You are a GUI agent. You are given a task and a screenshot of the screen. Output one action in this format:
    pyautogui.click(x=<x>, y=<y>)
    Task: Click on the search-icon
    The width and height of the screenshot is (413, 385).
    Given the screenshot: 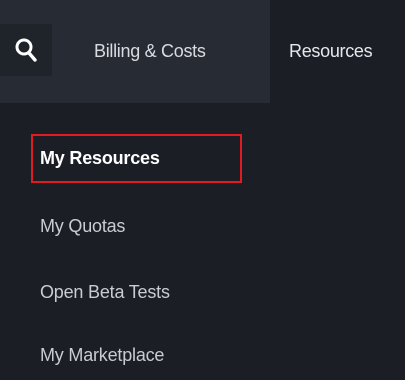 What is the action you would take?
    pyautogui.click(x=26, y=50)
    